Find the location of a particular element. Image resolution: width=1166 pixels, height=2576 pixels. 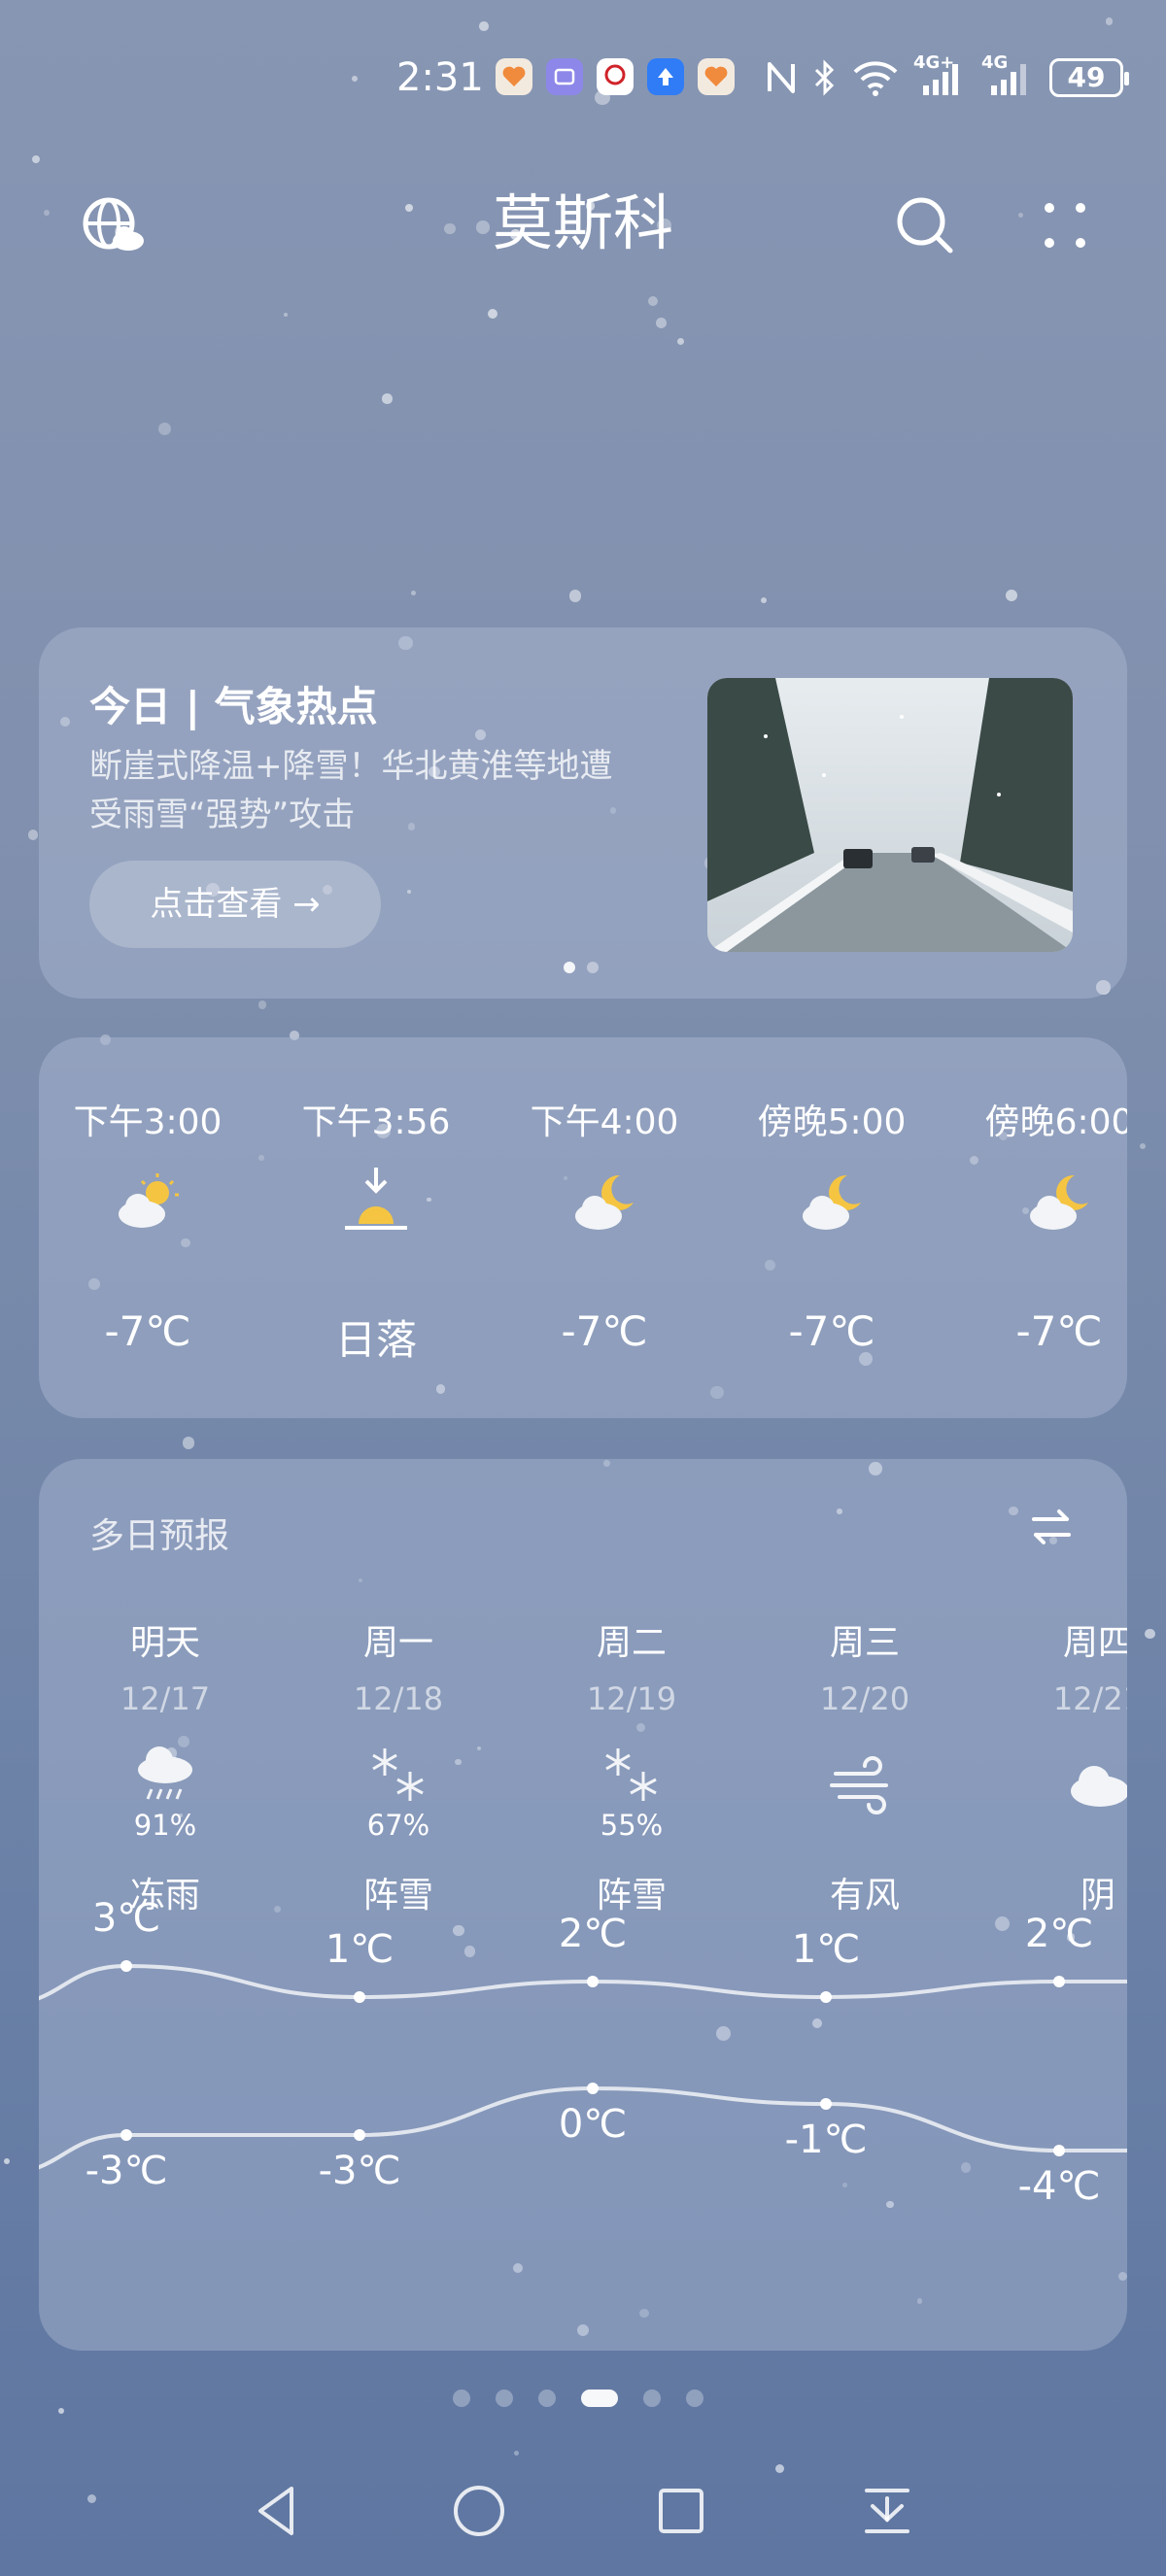

hour-item: 傍晚5:00 -7℃ is located at coordinates (832, 1227).